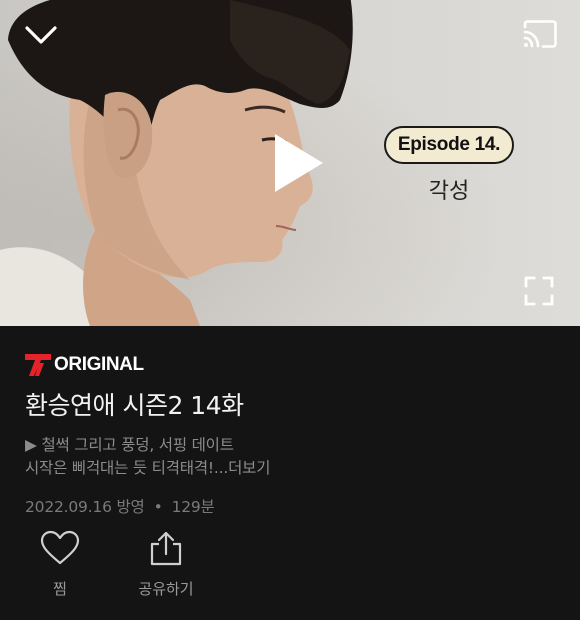 Image resolution: width=580 pixels, height=620 pixels. Describe the element at coordinates (38, 365) in the screenshot. I see `tving-logo-icon` at that location.